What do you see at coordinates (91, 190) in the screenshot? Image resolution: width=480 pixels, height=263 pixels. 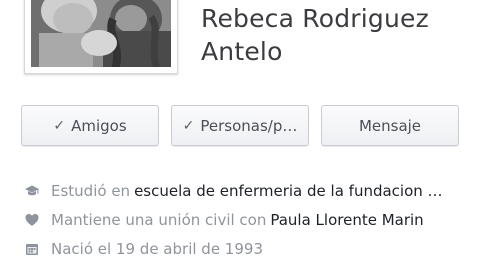 I see `education-prefix: Estudió en` at bounding box center [91, 190].